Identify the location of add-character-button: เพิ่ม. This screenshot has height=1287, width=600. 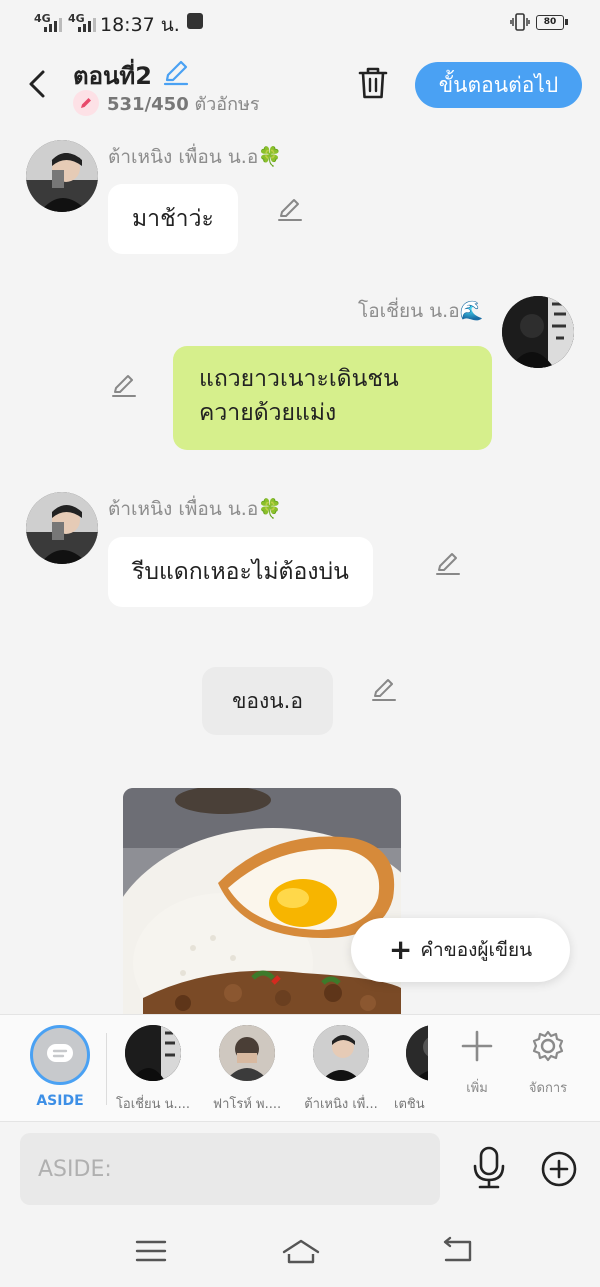
(477, 1063).